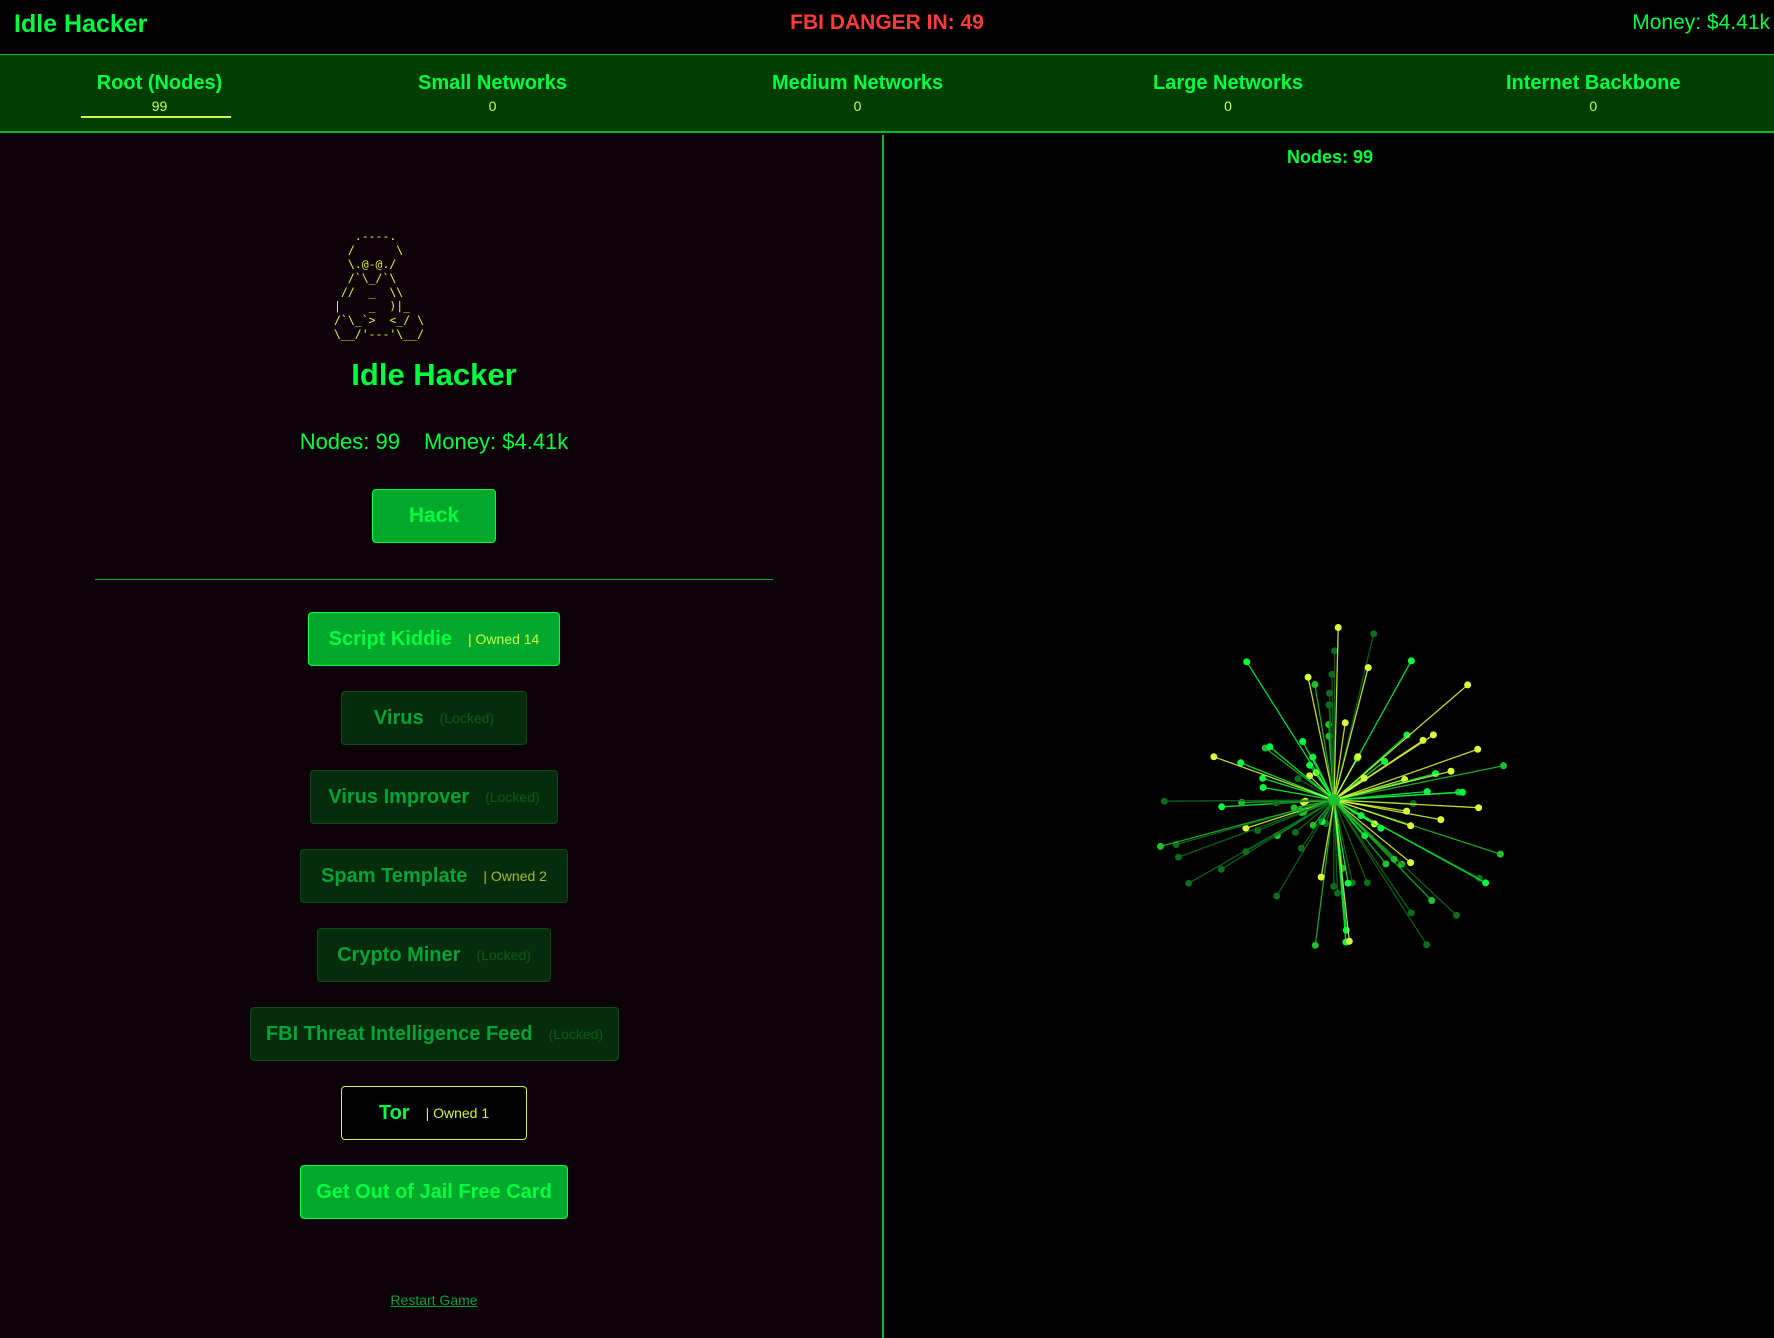 The height and width of the screenshot is (1338, 1774). What do you see at coordinates (349, 441) in the screenshot?
I see `nodes-stat: Nodes: 99` at bounding box center [349, 441].